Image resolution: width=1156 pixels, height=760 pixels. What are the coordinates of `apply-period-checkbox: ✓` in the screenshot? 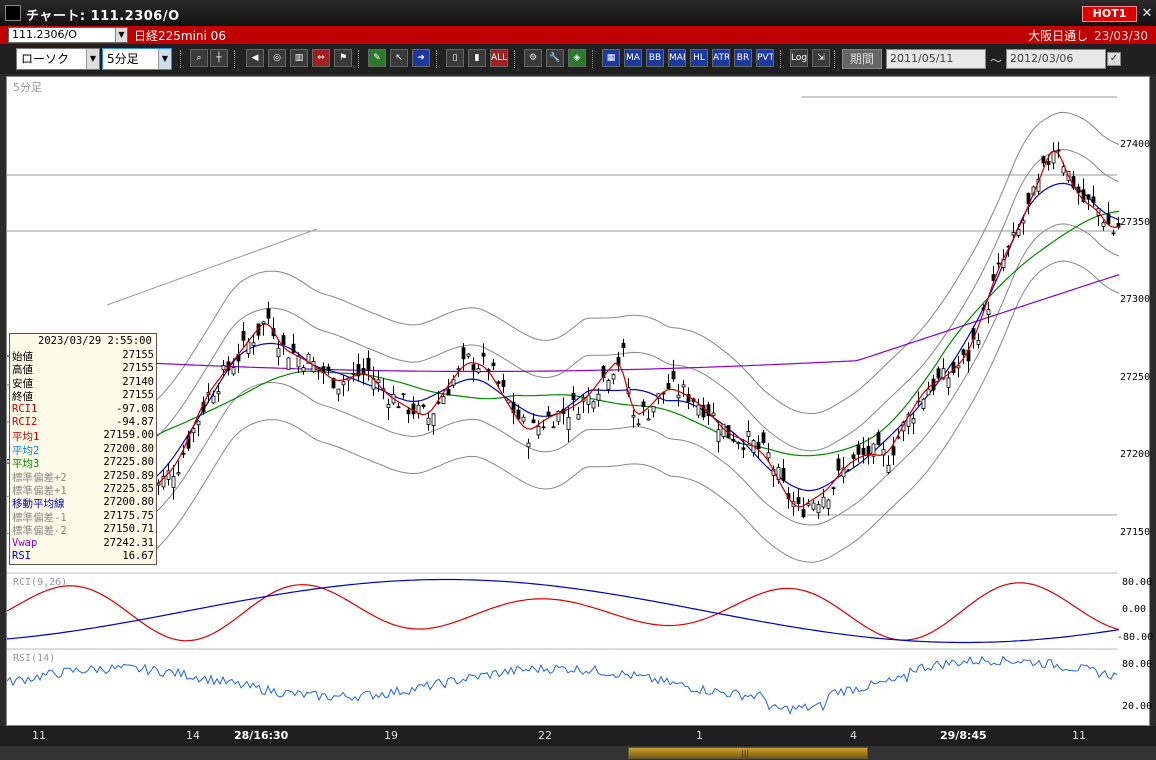 It's located at (1114, 59).